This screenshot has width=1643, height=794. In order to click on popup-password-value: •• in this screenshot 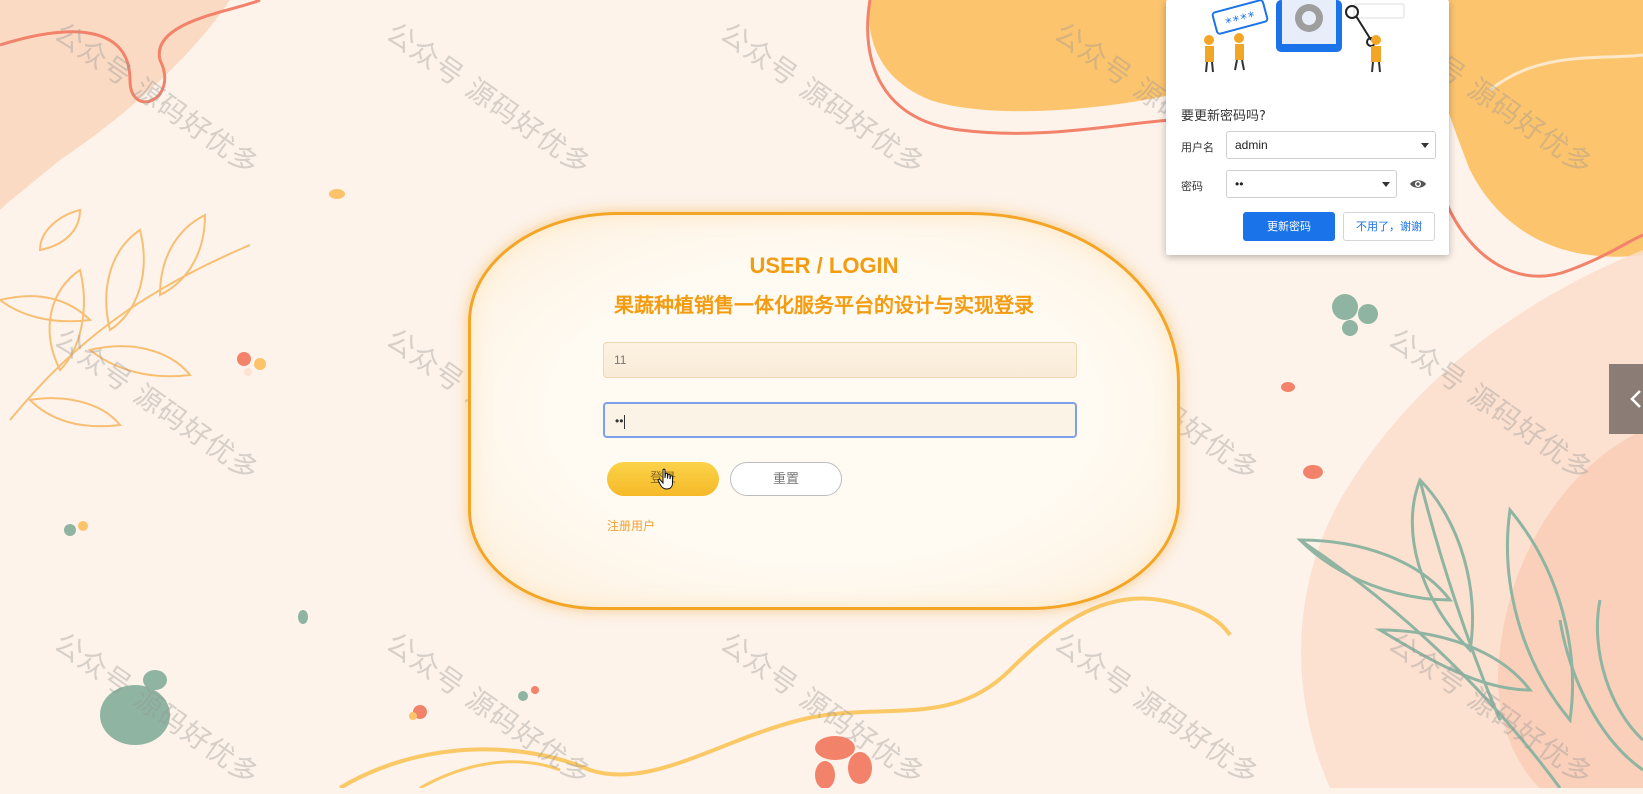, I will do `click(1239, 184)`.